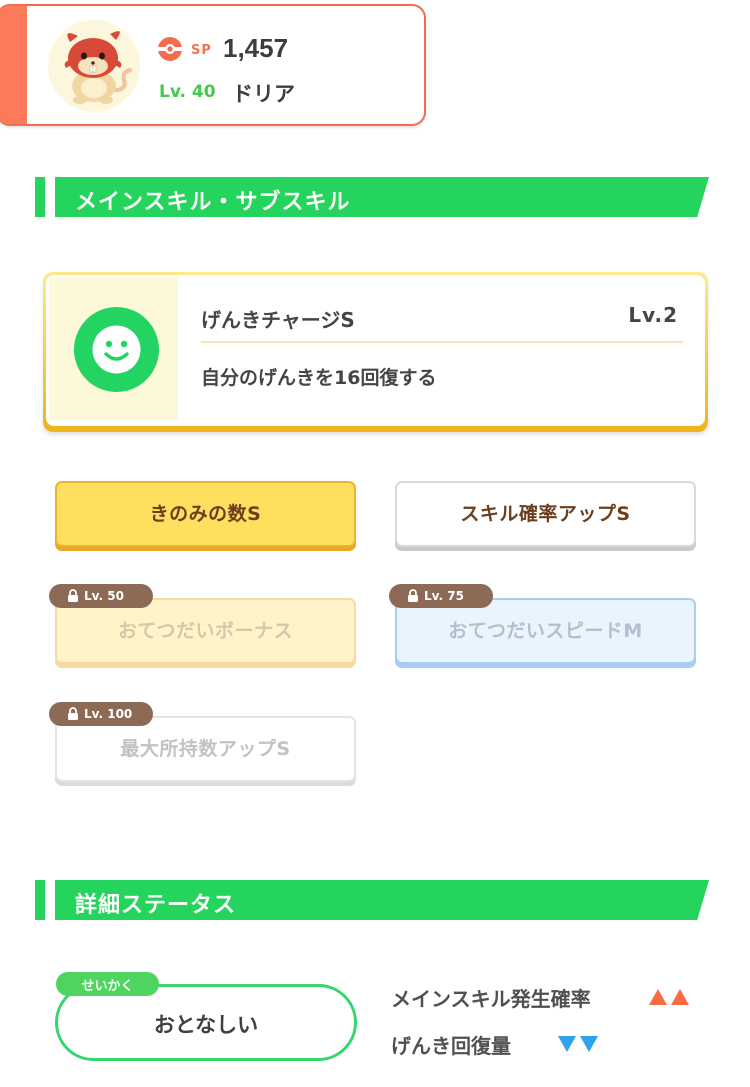 The image size is (750, 1087). I want to click on main-skill-card: げんきチャージS Lv.2 自分のげんきを16回復する, so click(375, 352).